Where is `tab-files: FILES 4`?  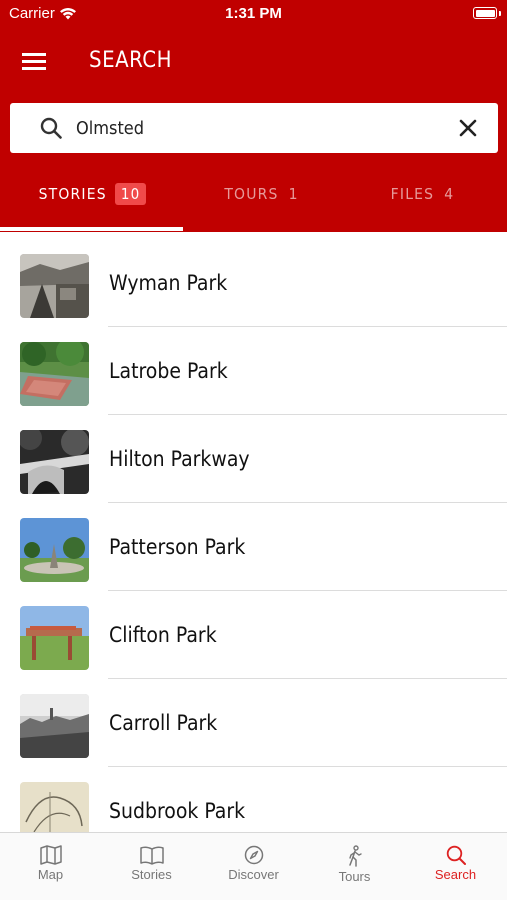
tab-files: FILES 4 is located at coordinates (422, 203).